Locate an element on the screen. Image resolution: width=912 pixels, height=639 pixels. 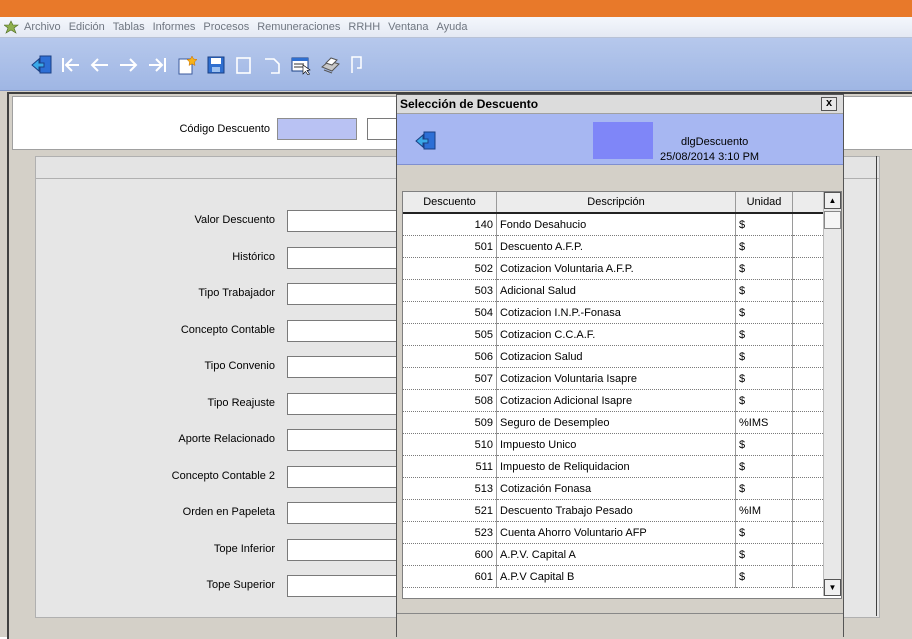
table-row: 508 Cotizacion Adicional Isapre $ is located at coordinates (613, 400).